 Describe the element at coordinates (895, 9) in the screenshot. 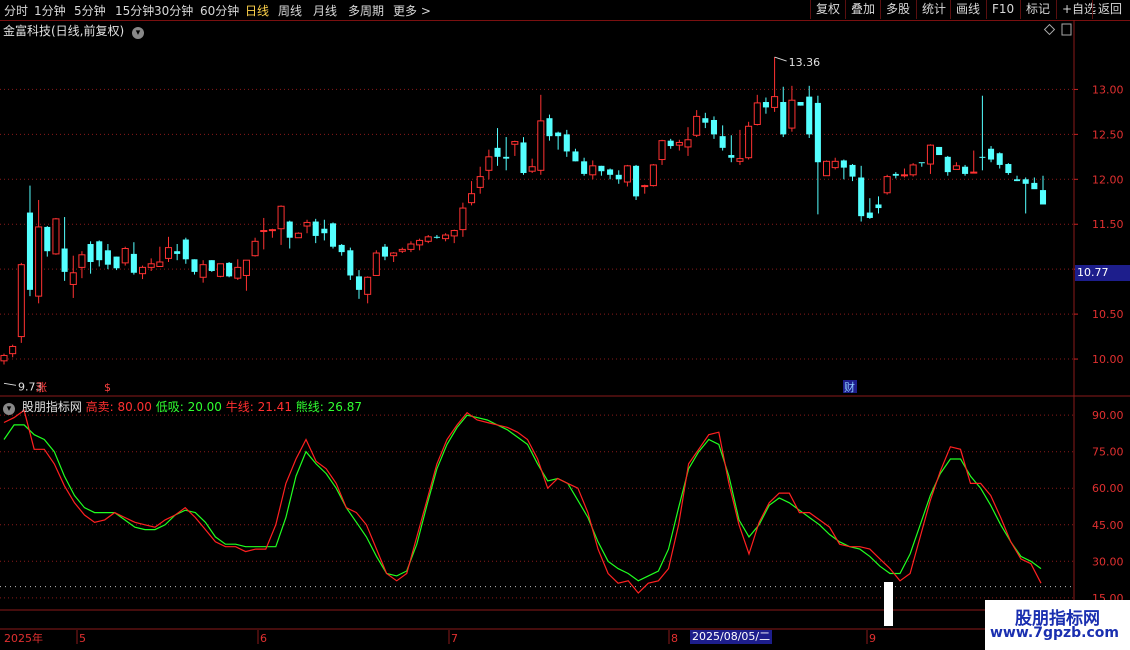

I see `action-button-2: 多股` at that location.